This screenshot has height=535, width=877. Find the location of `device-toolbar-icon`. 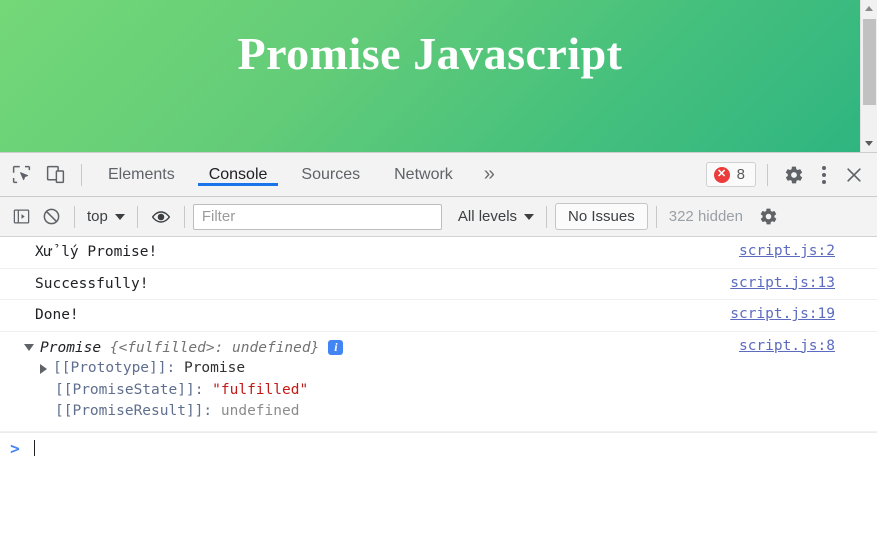

device-toolbar-icon is located at coordinates (55, 175).